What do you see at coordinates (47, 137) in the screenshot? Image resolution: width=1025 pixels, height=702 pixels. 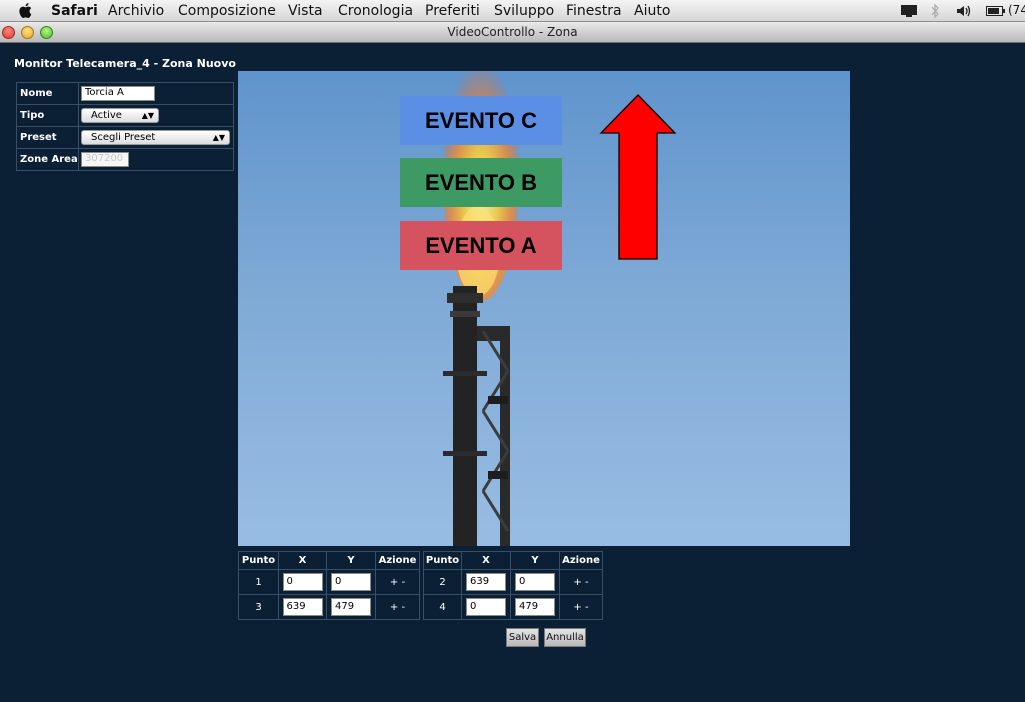 I see `preset-label: Preset` at bounding box center [47, 137].